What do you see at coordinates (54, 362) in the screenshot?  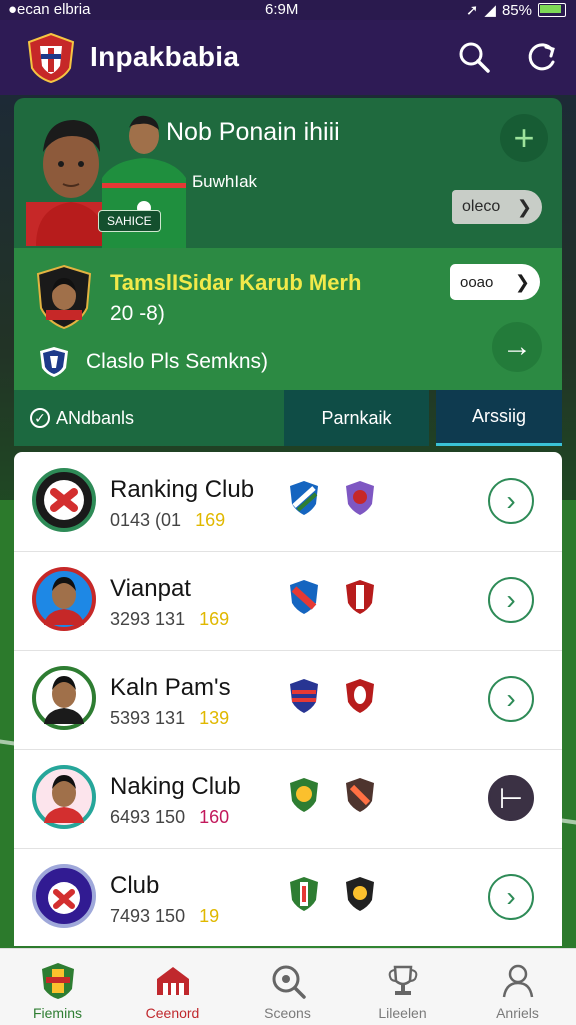 I see `league-shield-icon` at bounding box center [54, 362].